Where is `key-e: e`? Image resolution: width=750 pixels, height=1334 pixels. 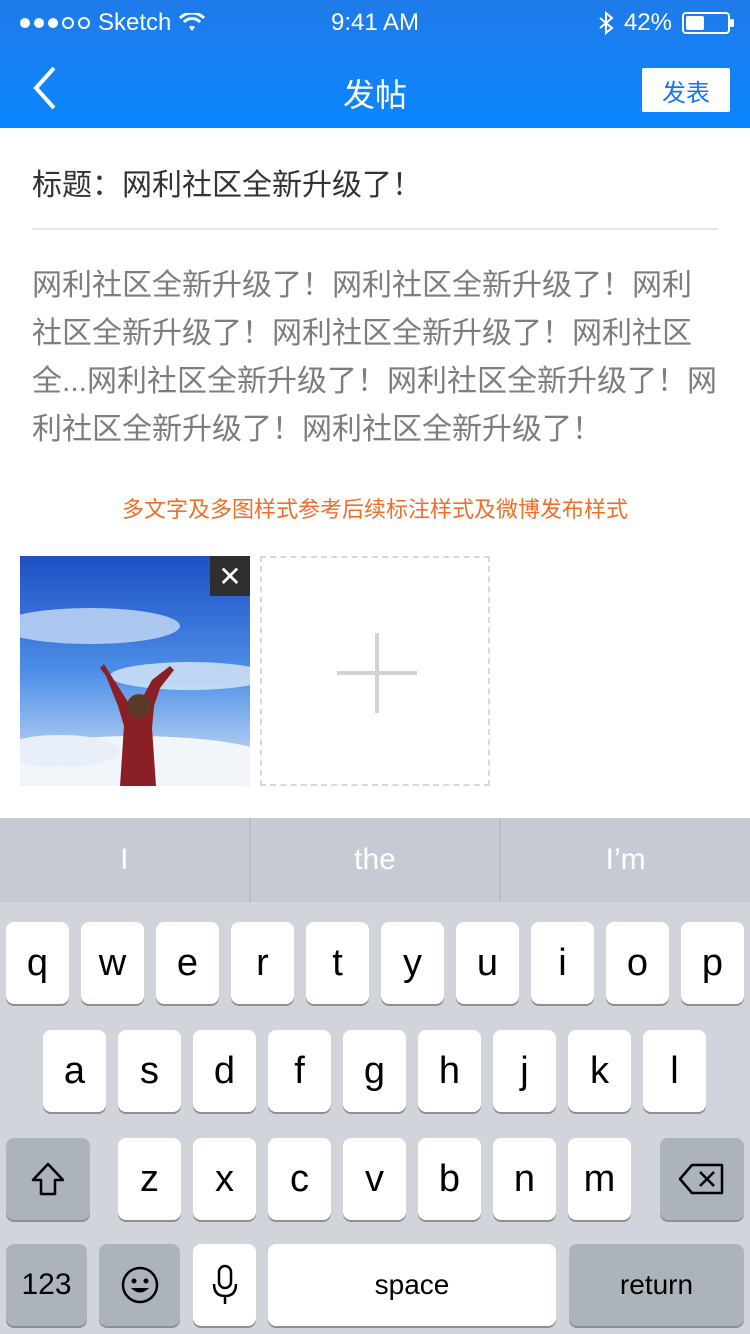 key-e: e is located at coordinates (187, 963).